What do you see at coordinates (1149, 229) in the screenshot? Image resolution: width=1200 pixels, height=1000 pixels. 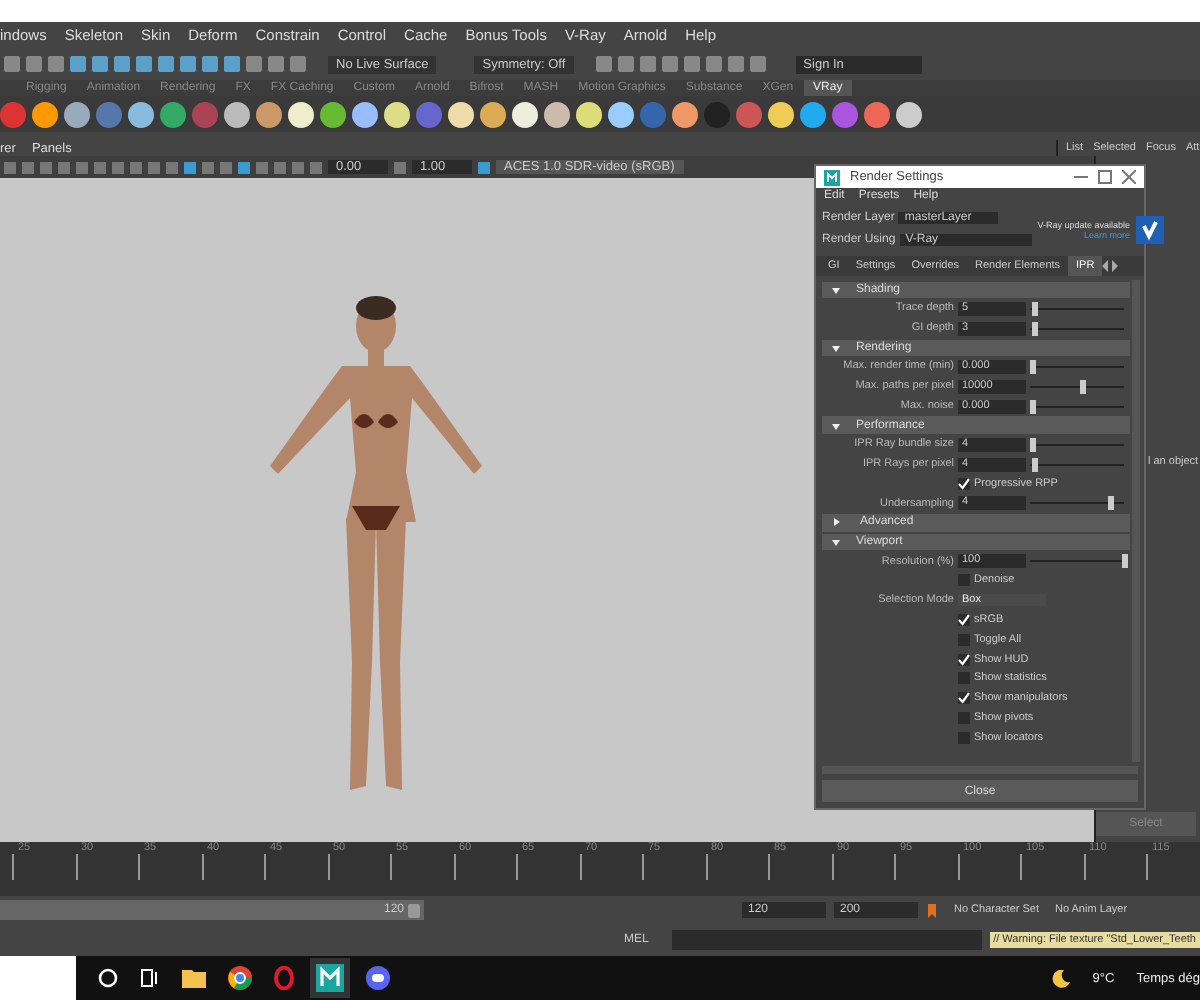 I see `logo-icon` at bounding box center [1149, 229].